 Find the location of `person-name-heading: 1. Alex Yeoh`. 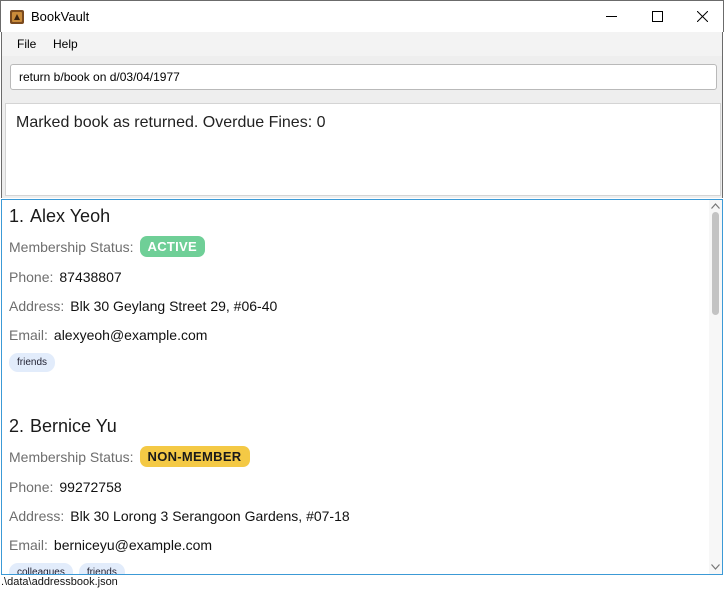

person-name-heading: 1. Alex Yeoh is located at coordinates (59, 216).